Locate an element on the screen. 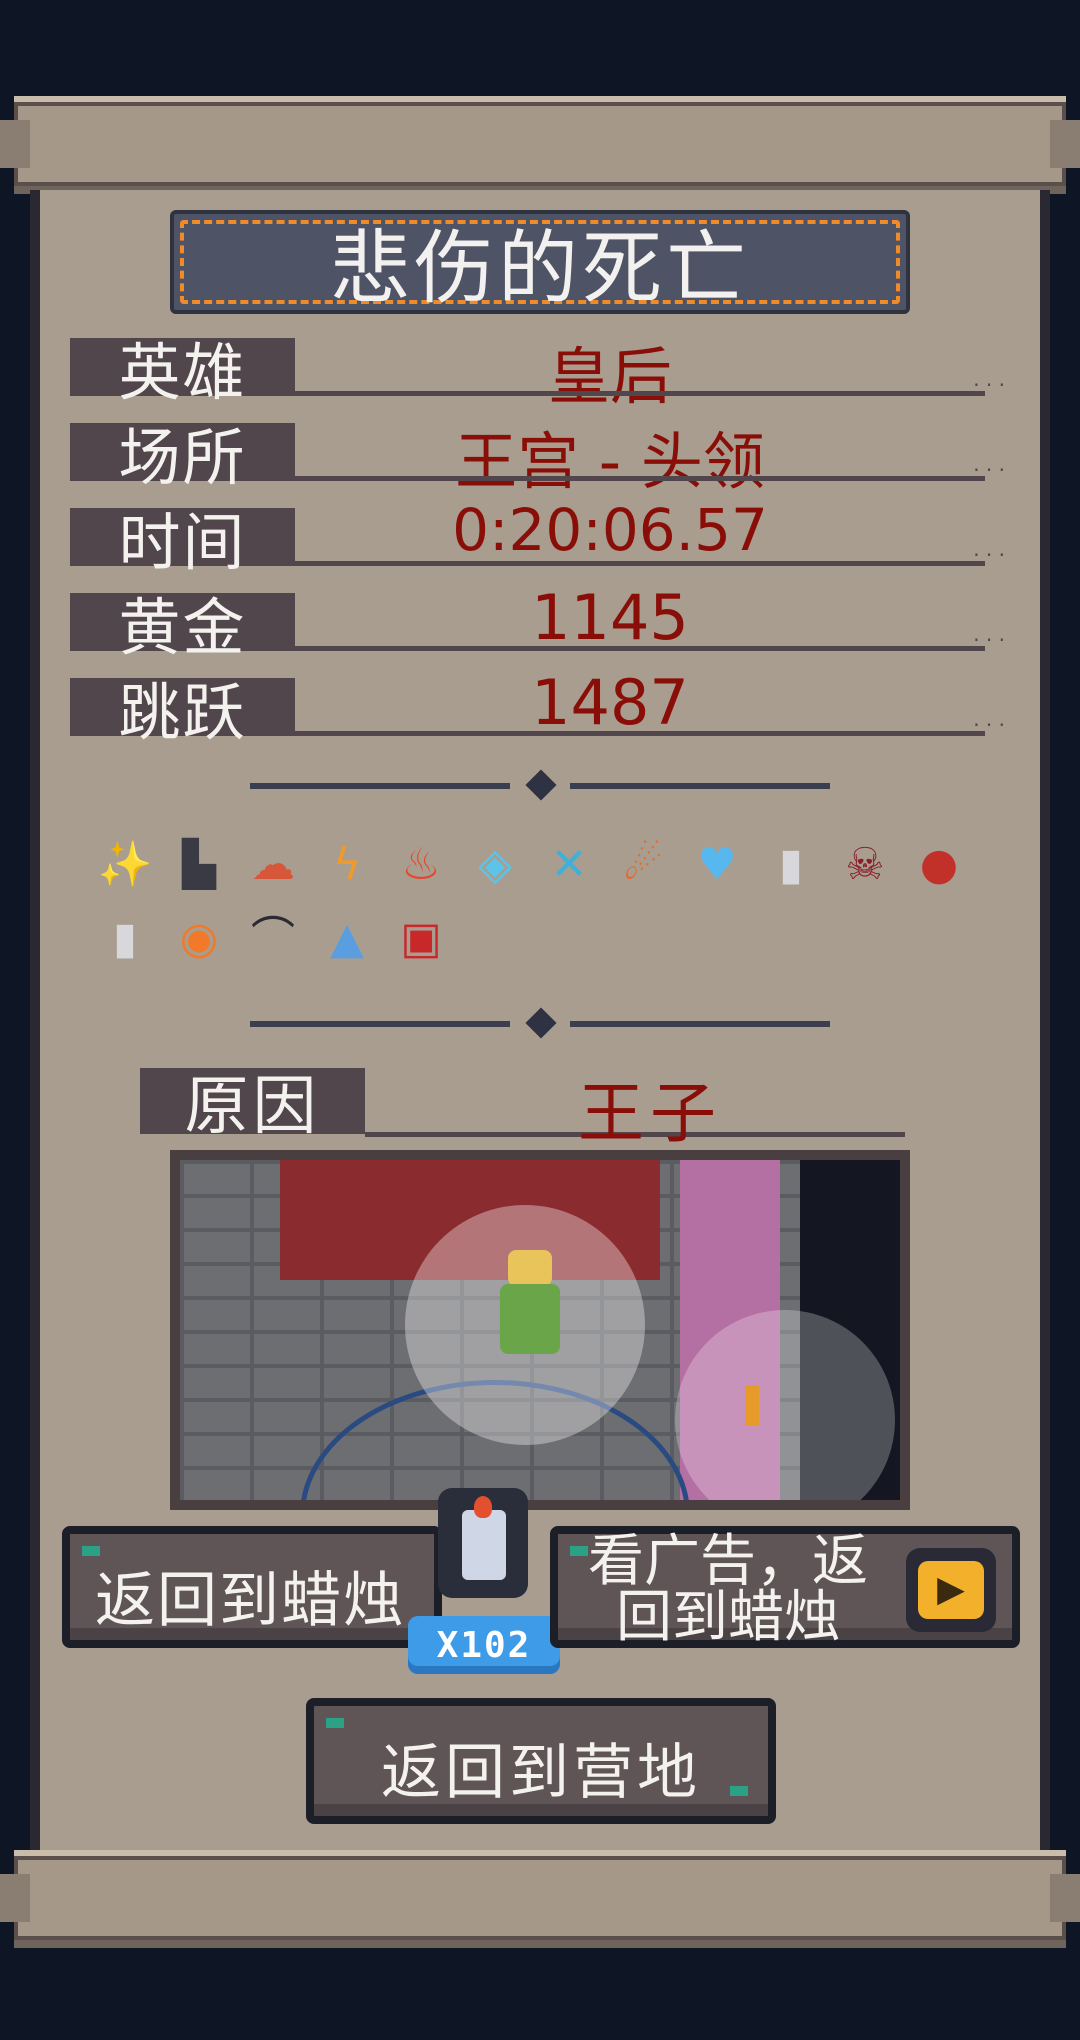 This screenshot has height=2040, width=1080. death-replay-snapshot is located at coordinates (540, 1330).